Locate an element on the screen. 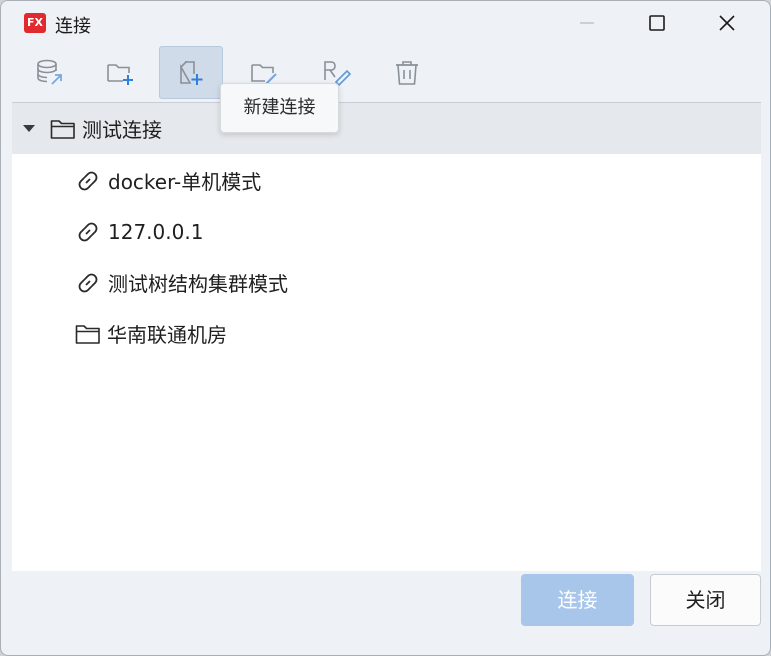 Image resolution: width=771 pixels, height=656 pixels. tree-item-folder: 华南联通机房 is located at coordinates (386, 333).